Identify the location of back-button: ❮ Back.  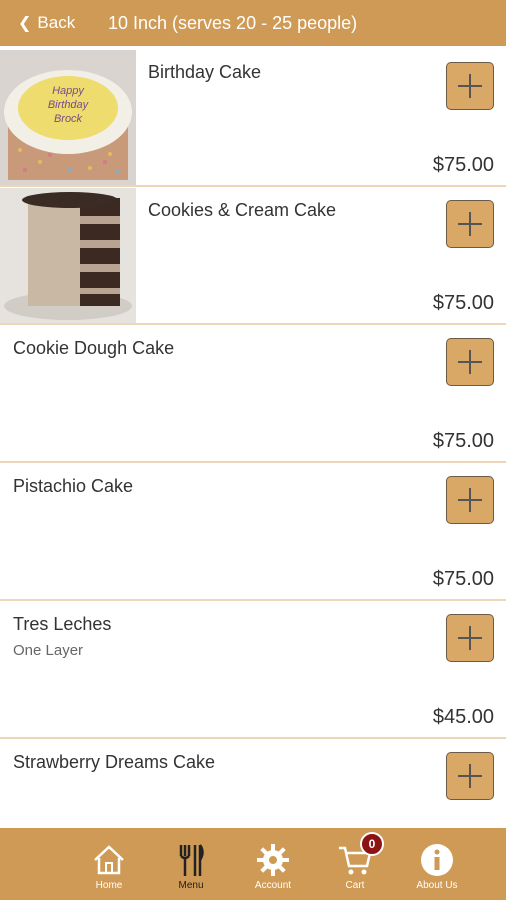
(54, 23).